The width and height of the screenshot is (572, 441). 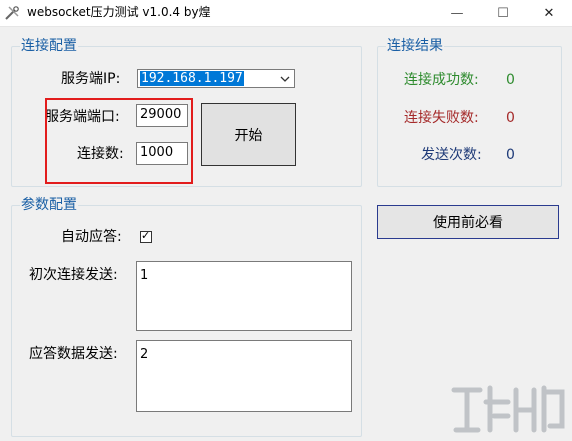 What do you see at coordinates (451, 155) in the screenshot?
I see `sent-label: 发送次数:` at bounding box center [451, 155].